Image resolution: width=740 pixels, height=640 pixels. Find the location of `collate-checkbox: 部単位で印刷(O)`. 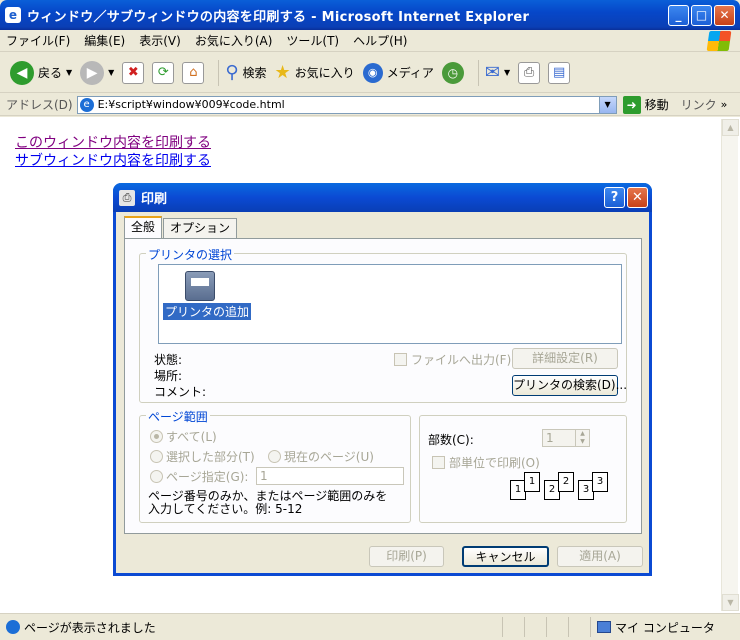

collate-checkbox: 部単位で印刷(O) is located at coordinates (486, 462).